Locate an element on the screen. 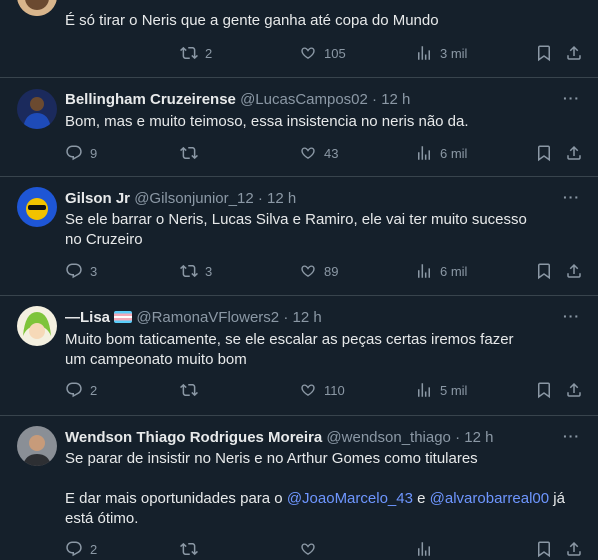  like-button: 89 is located at coordinates (318, 271).